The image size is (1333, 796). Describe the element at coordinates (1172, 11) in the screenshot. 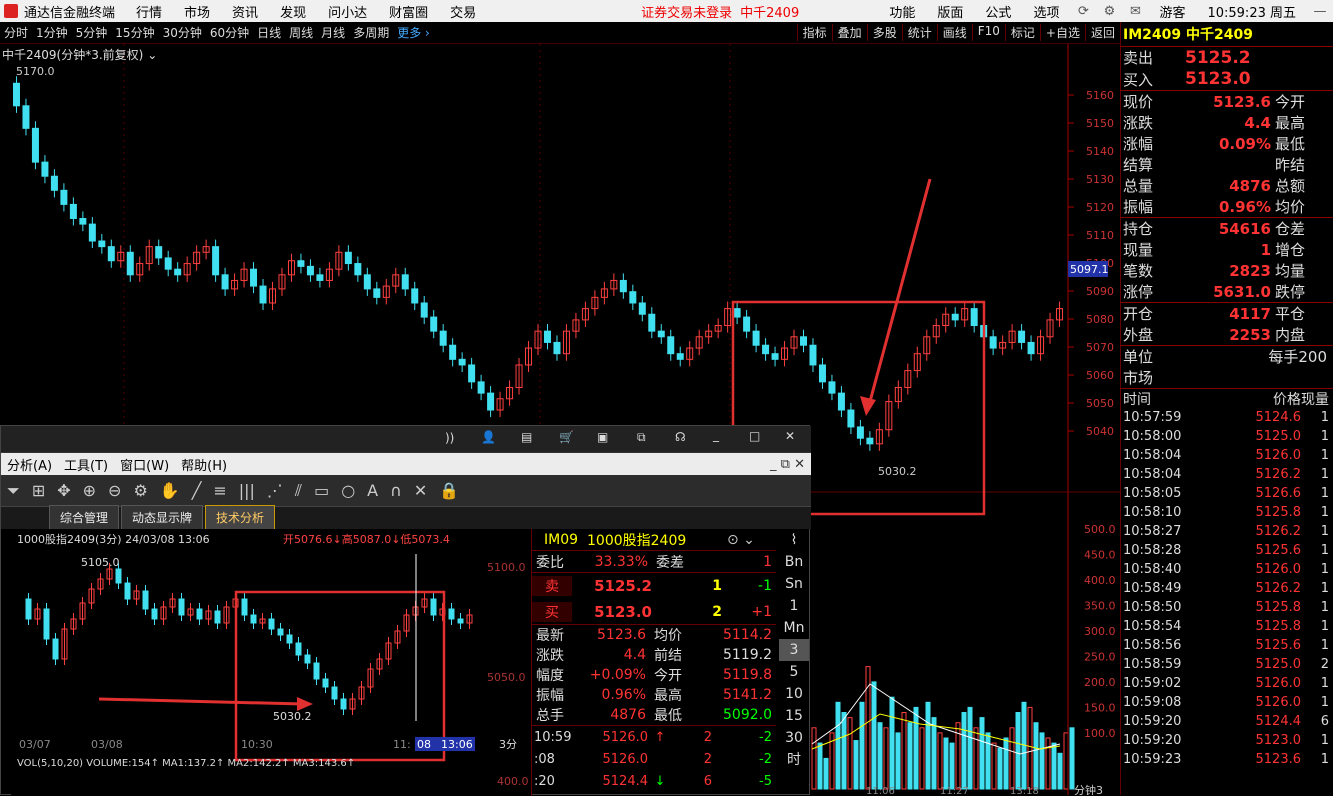

I see `user-name: 游客` at that location.